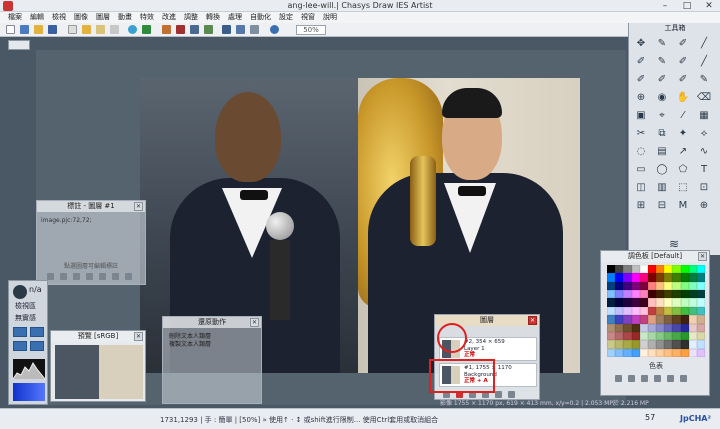 The height and width of the screenshot is (429, 720). I want to click on clipboard-icon, so click(100, 29).